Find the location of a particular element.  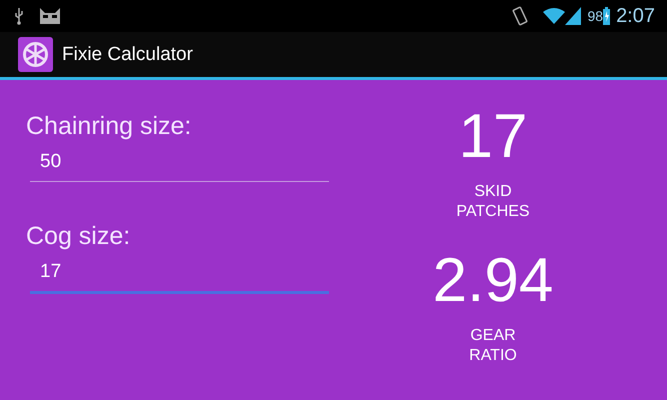

app-logo-icon is located at coordinates (35, 54).